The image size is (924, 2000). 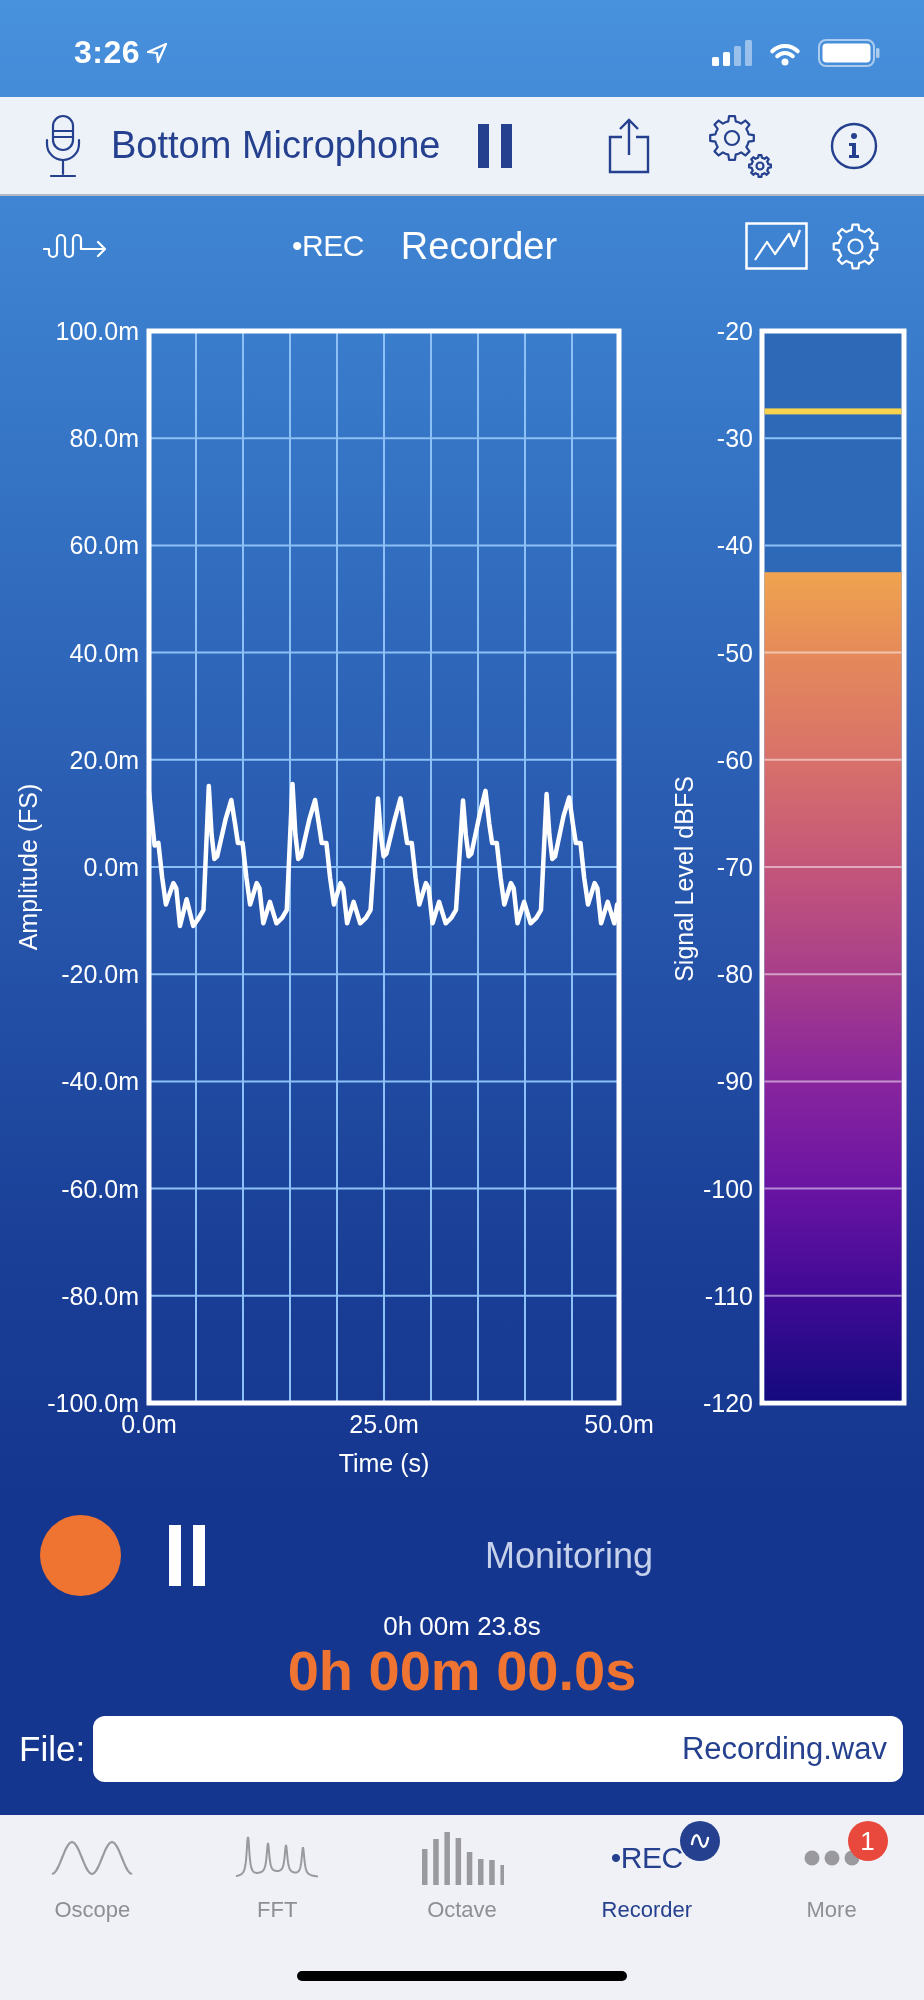 I want to click on meter-scale-label: -50, so click(x=734, y=652).